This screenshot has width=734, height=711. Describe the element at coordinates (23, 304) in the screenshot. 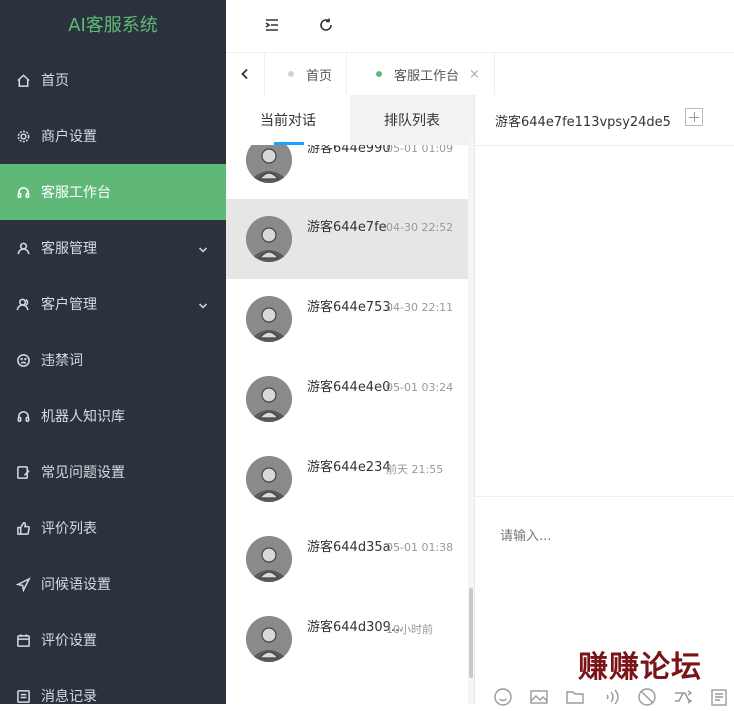

I see `users-icon` at that location.